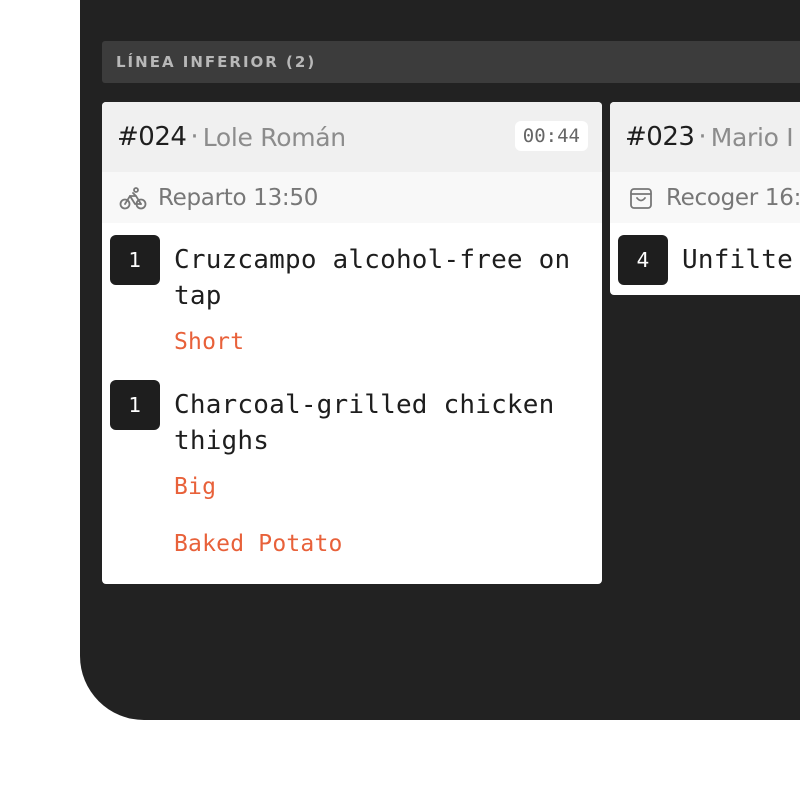 Image resolution: width=800 pixels, height=800 pixels. What do you see at coordinates (733, 197) in the screenshot?
I see `service-time: Recoger 16:1` at bounding box center [733, 197].